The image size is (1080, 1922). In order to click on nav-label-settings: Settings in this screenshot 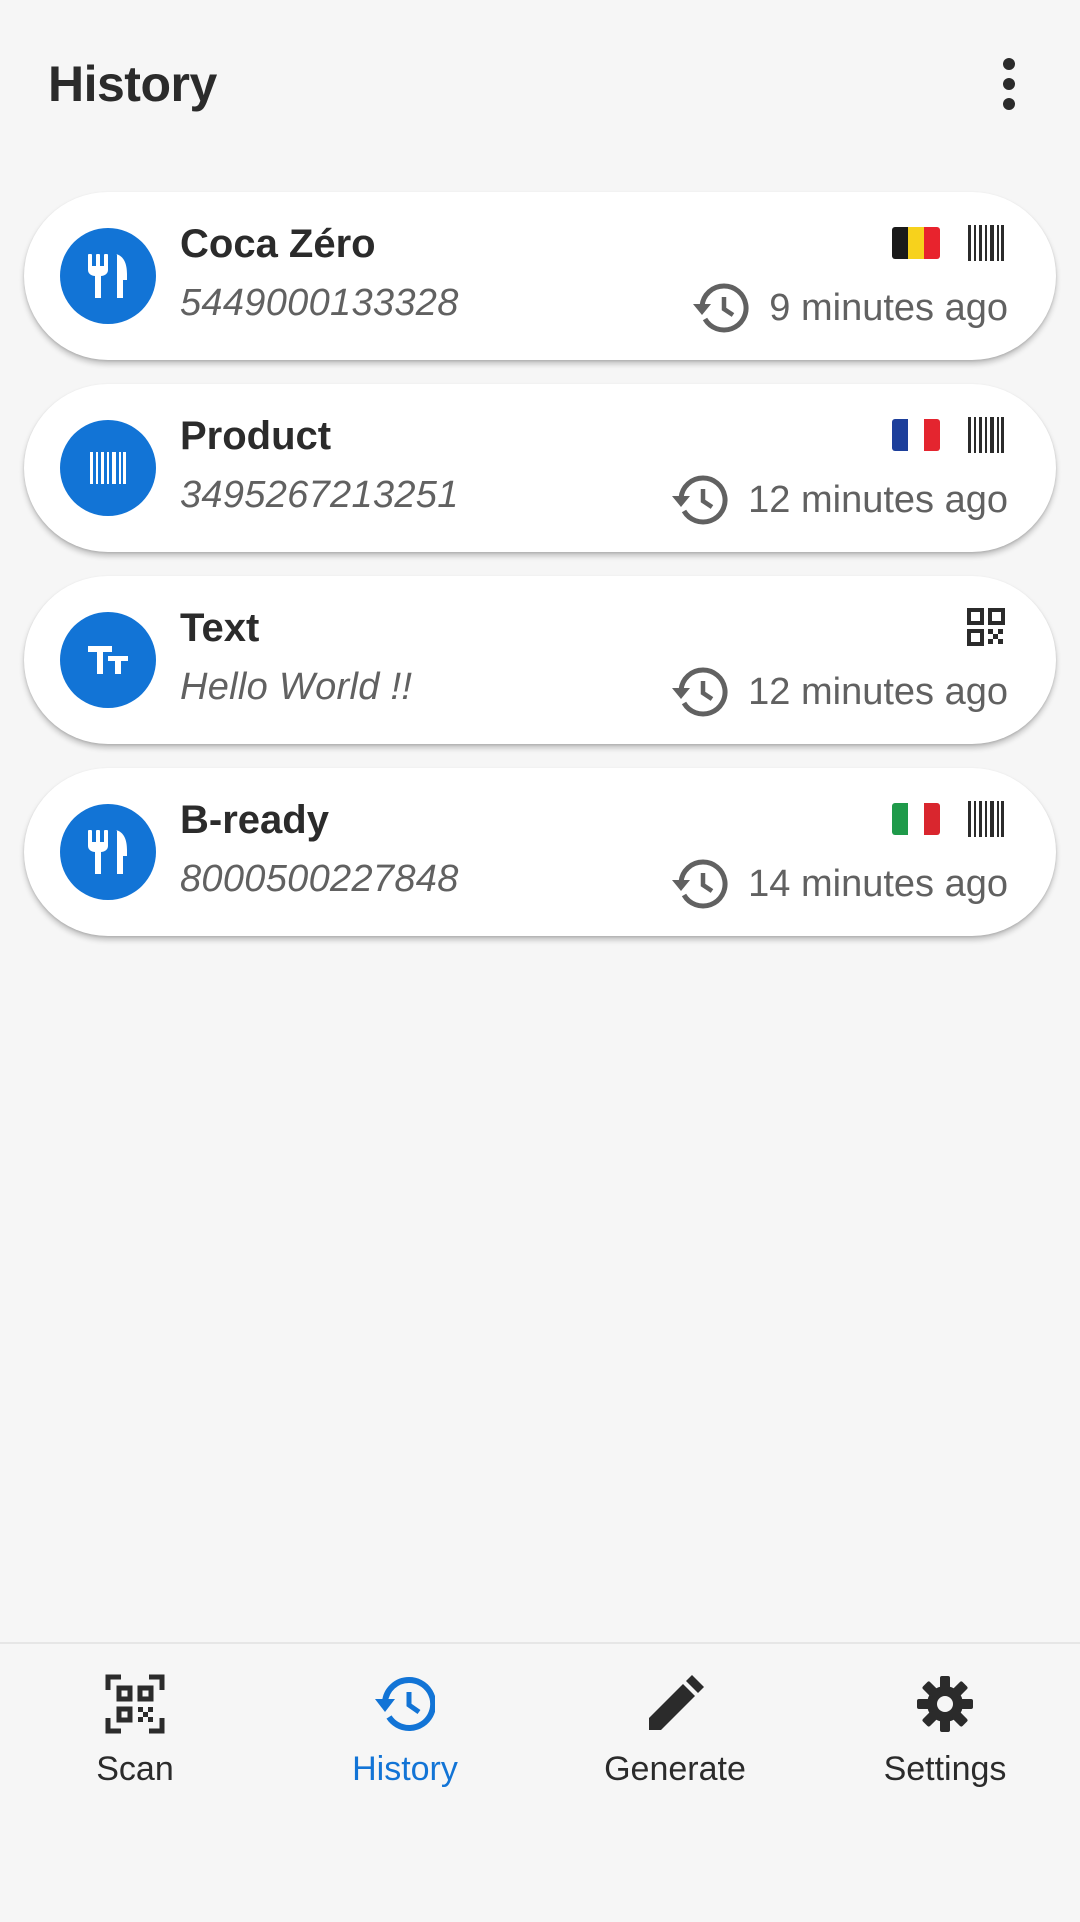, I will do `click(945, 1769)`.